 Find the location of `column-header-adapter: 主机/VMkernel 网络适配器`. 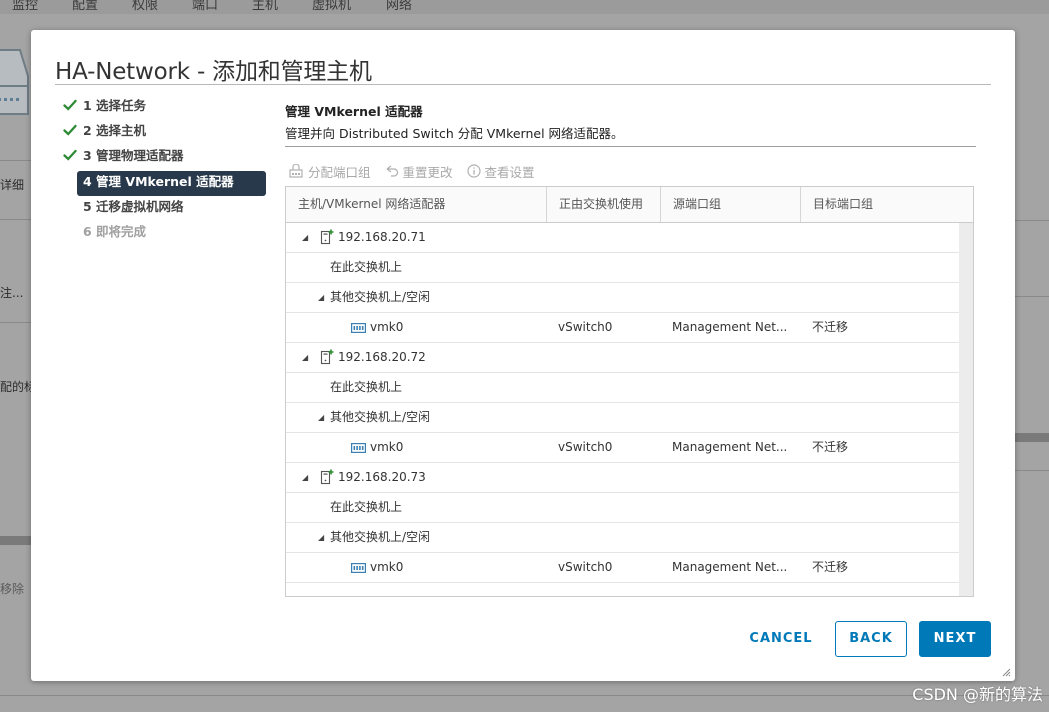

column-header-adapter: 主机/VMkernel 网络适配器 is located at coordinates (416, 204).